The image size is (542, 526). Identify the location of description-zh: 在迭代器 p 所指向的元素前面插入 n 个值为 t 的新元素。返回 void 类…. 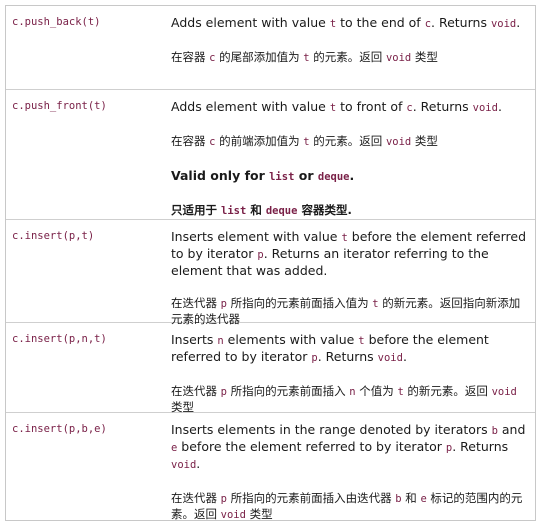
(349, 399).